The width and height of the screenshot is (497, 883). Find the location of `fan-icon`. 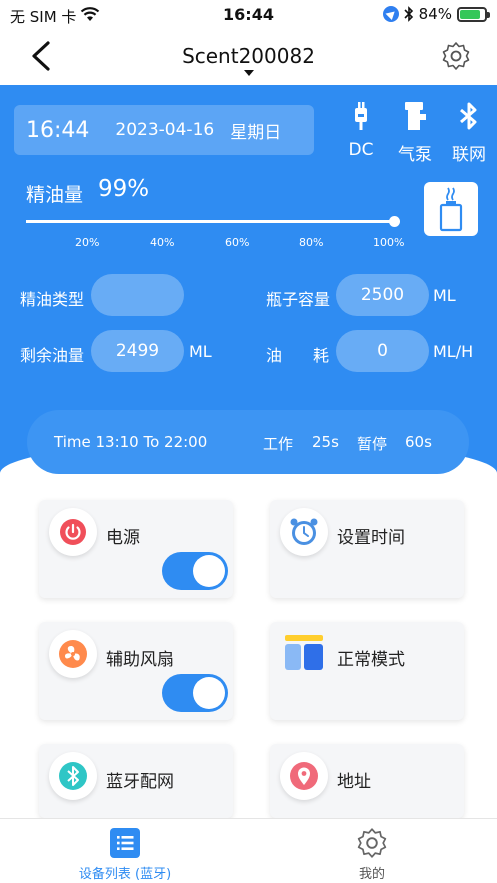

fan-icon is located at coordinates (73, 654).